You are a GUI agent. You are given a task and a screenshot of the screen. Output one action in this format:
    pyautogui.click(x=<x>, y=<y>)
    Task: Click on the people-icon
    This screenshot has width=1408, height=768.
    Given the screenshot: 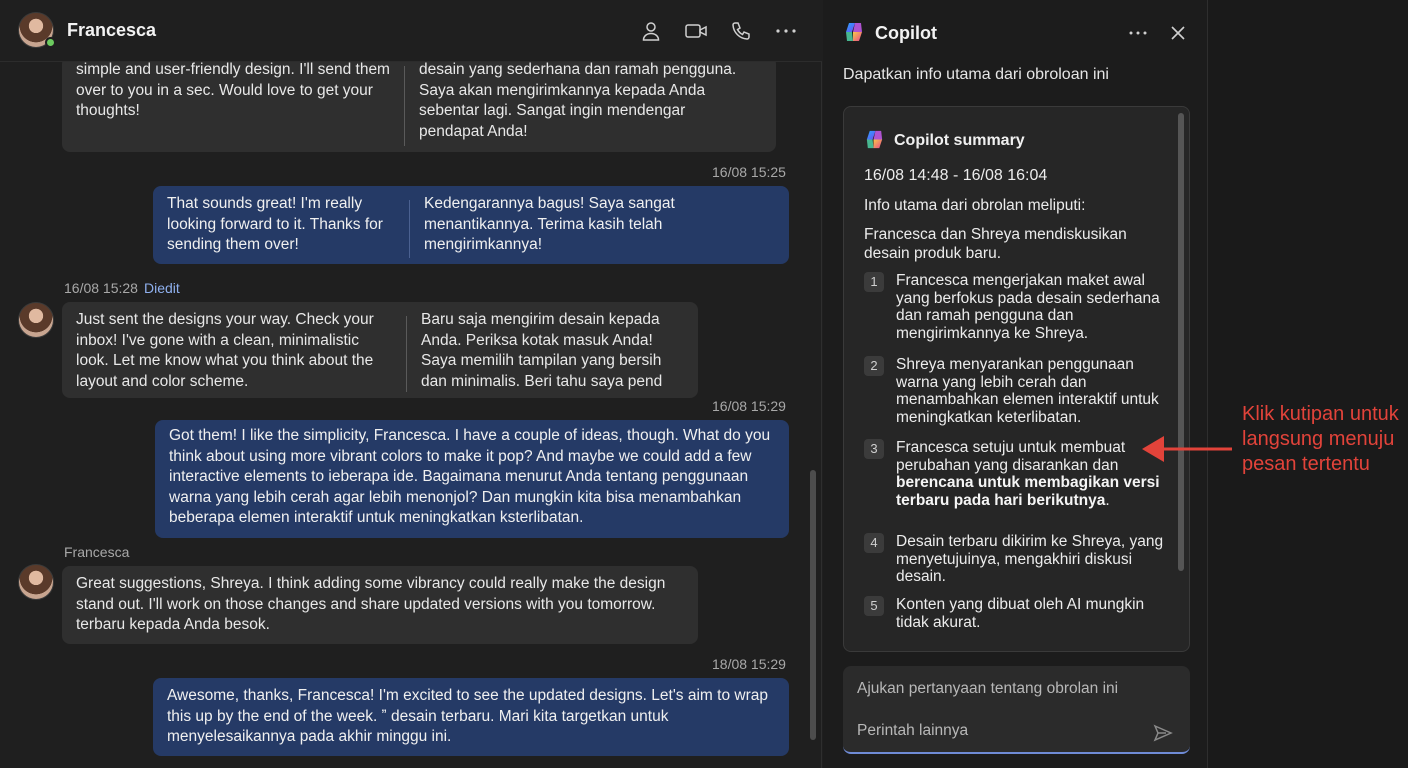 What is the action you would take?
    pyautogui.click(x=651, y=31)
    